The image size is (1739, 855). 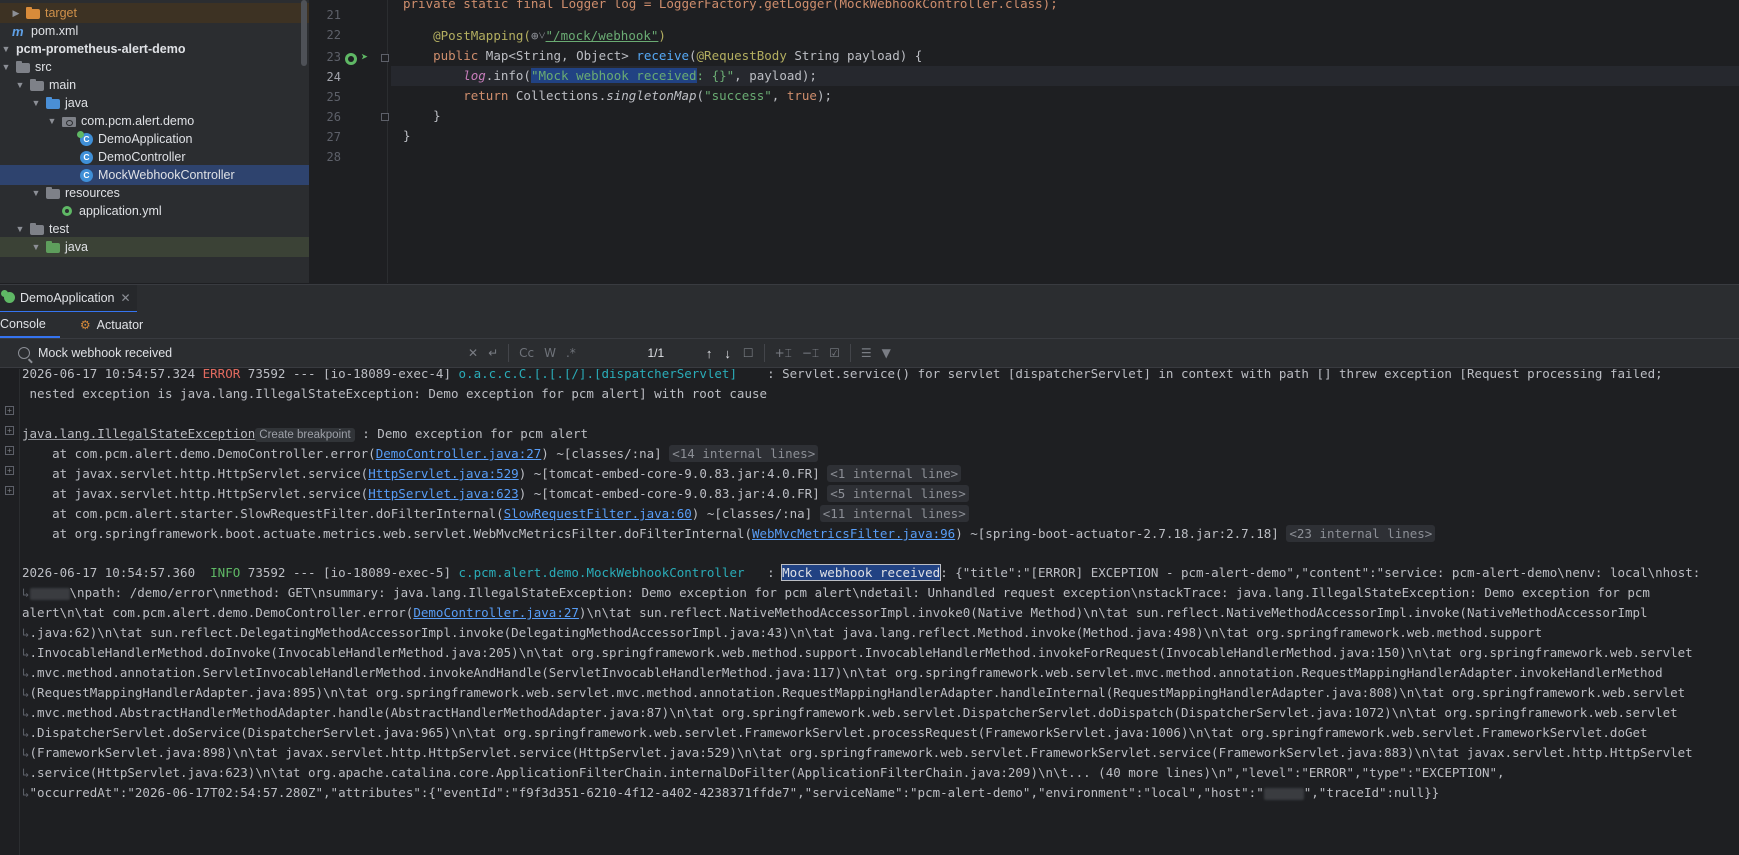 I want to click on chevron-right-icon: ▶, so click(x=16, y=13).